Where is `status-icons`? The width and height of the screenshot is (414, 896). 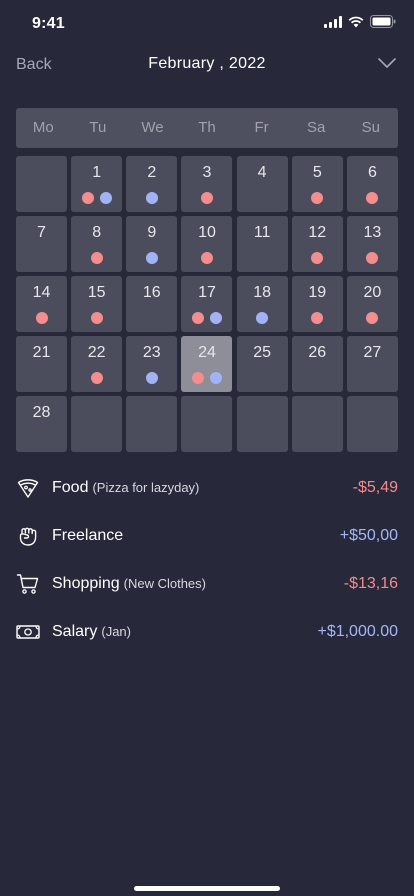
status-icons is located at coordinates (360, 21).